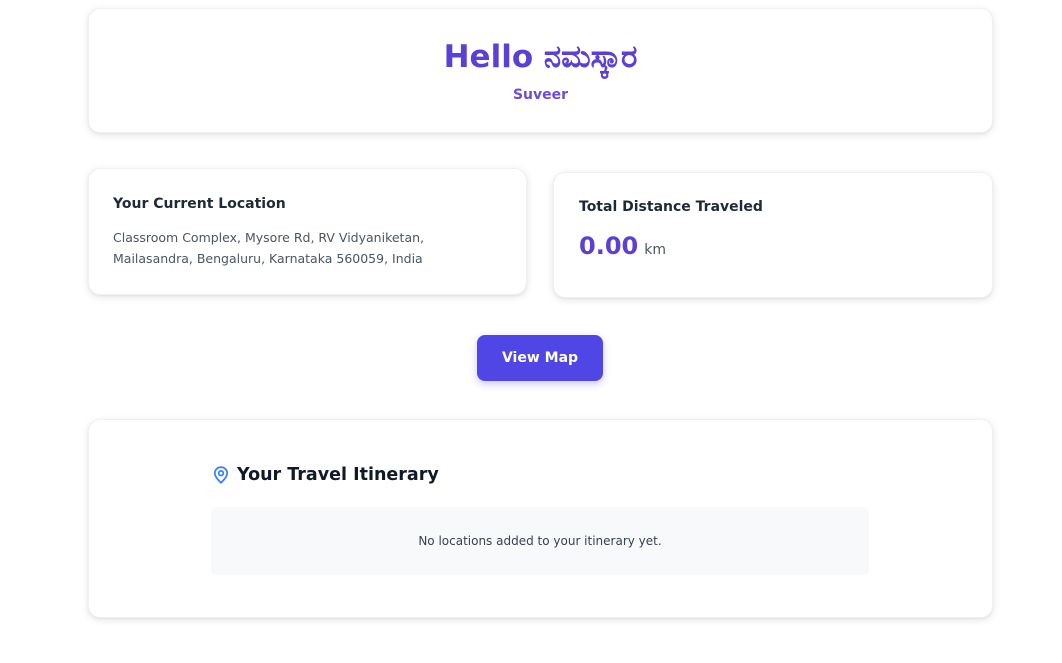 The width and height of the screenshot is (1062, 663). What do you see at coordinates (609, 246) in the screenshot?
I see `distance-value: 0.00` at bounding box center [609, 246].